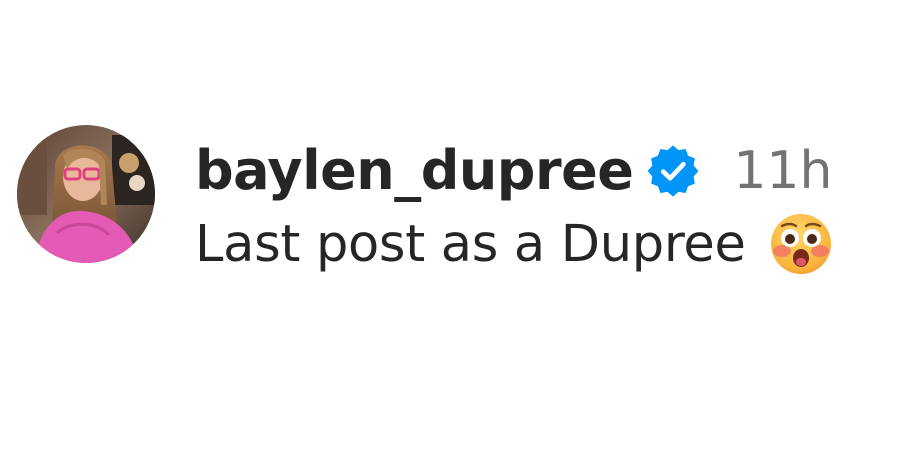  I want to click on flushed-face-emoji-icon, so click(801, 244).